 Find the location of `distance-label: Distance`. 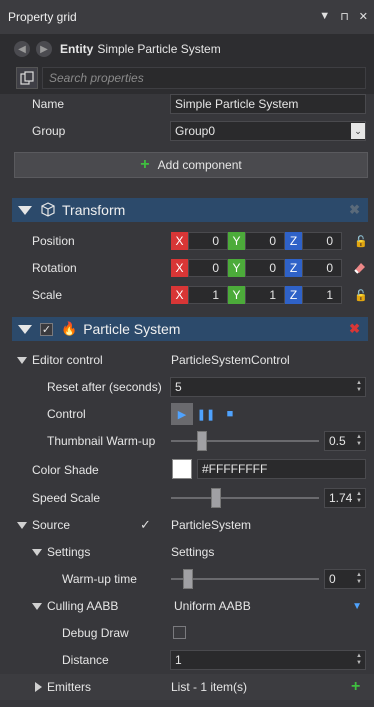

distance-label: Distance is located at coordinates (85, 660).